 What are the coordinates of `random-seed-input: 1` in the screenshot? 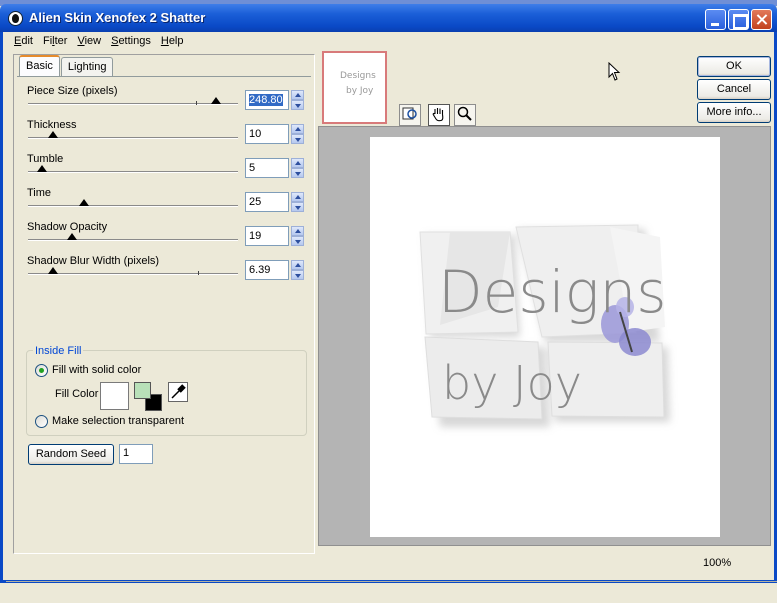 It's located at (136, 454).